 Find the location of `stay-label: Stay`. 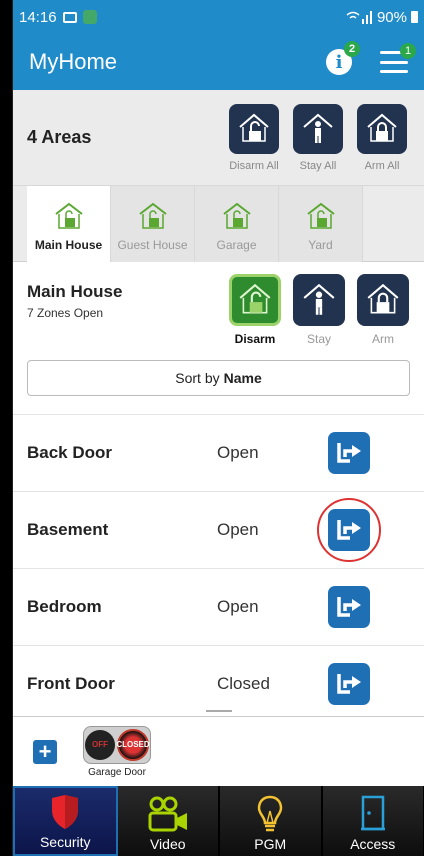

stay-label: Stay is located at coordinates (318, 339).